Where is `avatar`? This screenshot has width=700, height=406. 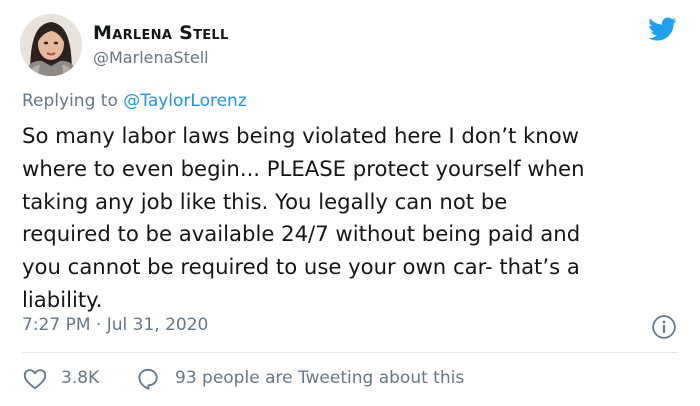 avatar is located at coordinates (51, 45).